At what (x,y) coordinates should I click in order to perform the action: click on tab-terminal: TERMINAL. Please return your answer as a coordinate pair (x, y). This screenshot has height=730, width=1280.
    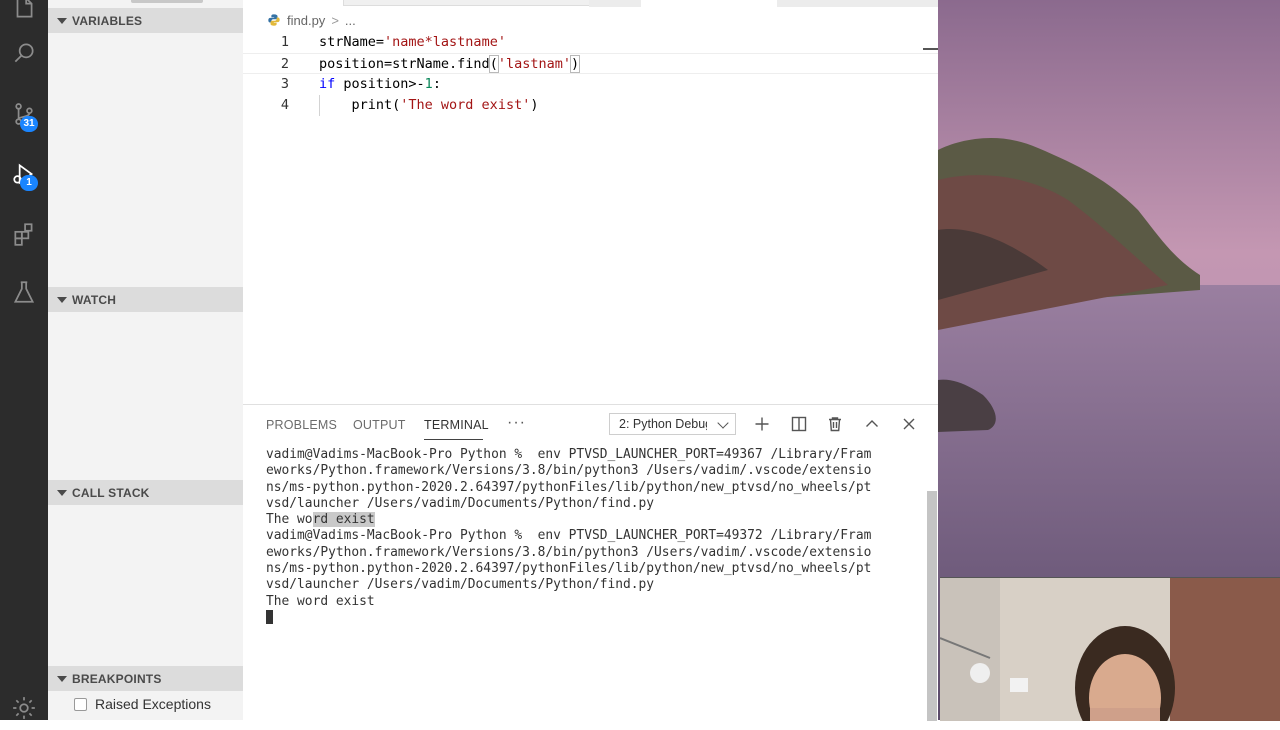
    Looking at the image, I should click on (456, 425).